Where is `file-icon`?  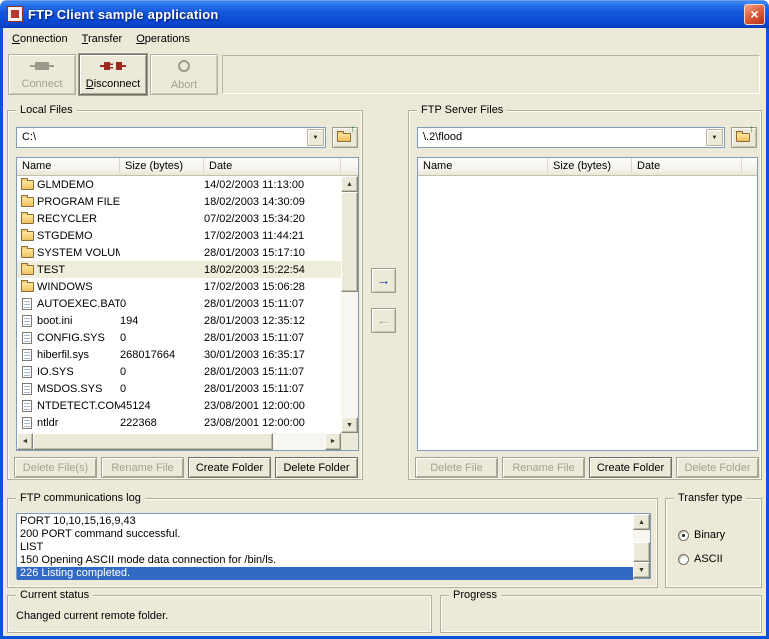 file-icon is located at coordinates (27, 303).